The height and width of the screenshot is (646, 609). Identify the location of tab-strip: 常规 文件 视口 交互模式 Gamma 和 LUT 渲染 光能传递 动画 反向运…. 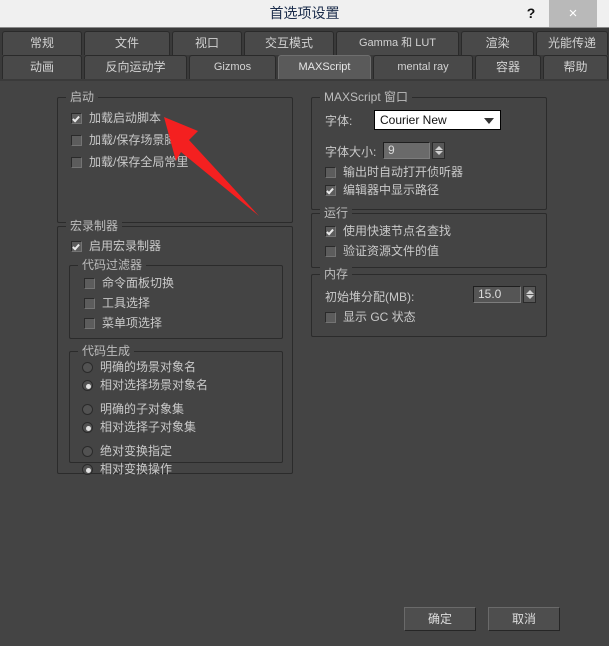
(304, 54).